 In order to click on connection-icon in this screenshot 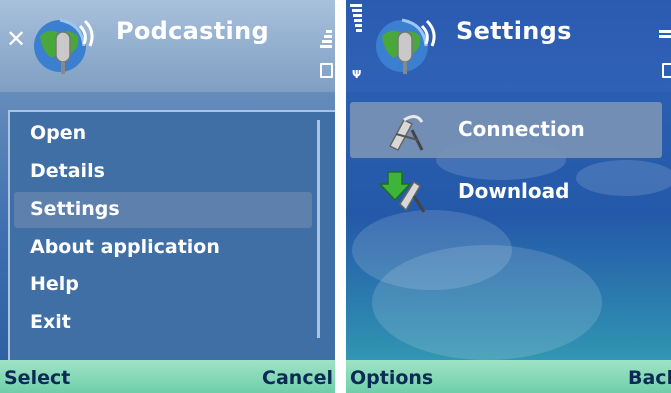, I will do `click(406, 133)`.